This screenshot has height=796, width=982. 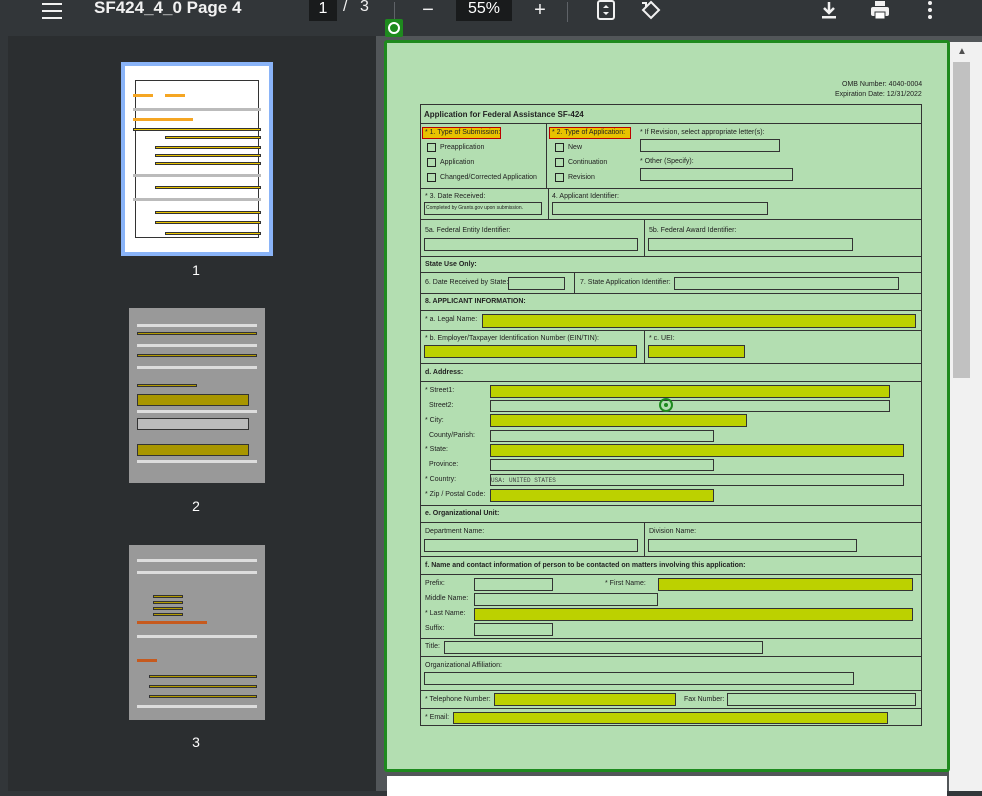 What do you see at coordinates (432, 646) in the screenshot?
I see `title-label: Title:` at bounding box center [432, 646].